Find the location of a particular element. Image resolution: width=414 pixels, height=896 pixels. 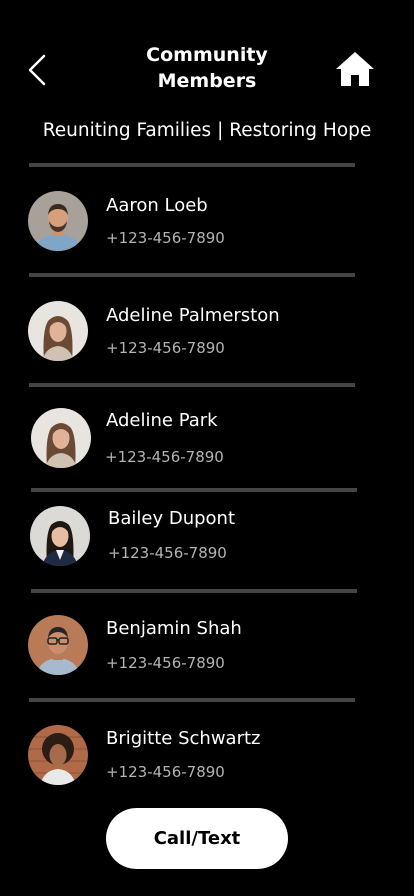

member-item: Adeline Palmerston +123-456-7890 is located at coordinates (207, 331).